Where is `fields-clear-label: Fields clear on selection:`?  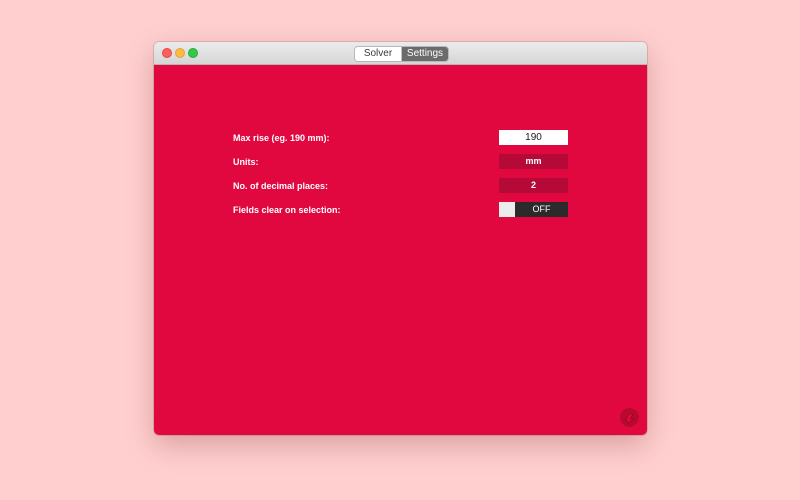
fields-clear-label: Fields clear on selection: is located at coordinates (287, 210).